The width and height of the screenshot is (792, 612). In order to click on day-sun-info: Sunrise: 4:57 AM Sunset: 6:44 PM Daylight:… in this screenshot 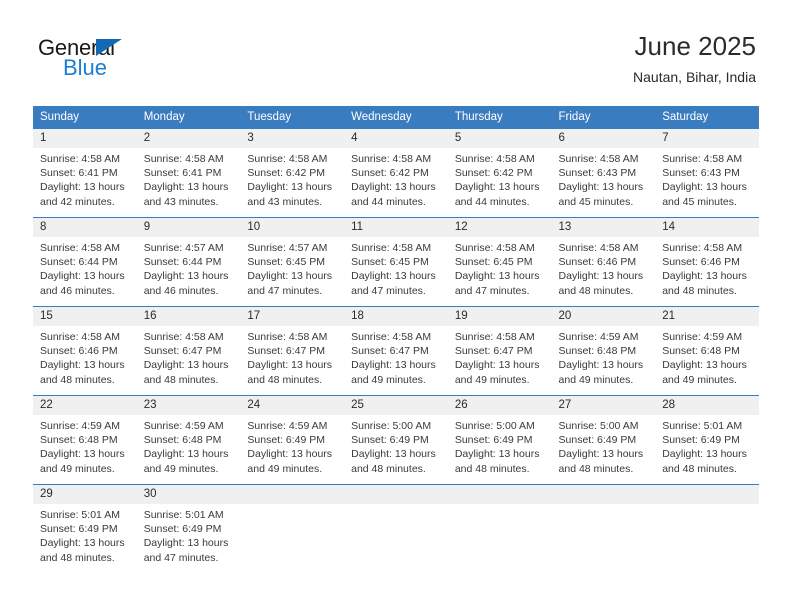, I will do `click(189, 267)`.